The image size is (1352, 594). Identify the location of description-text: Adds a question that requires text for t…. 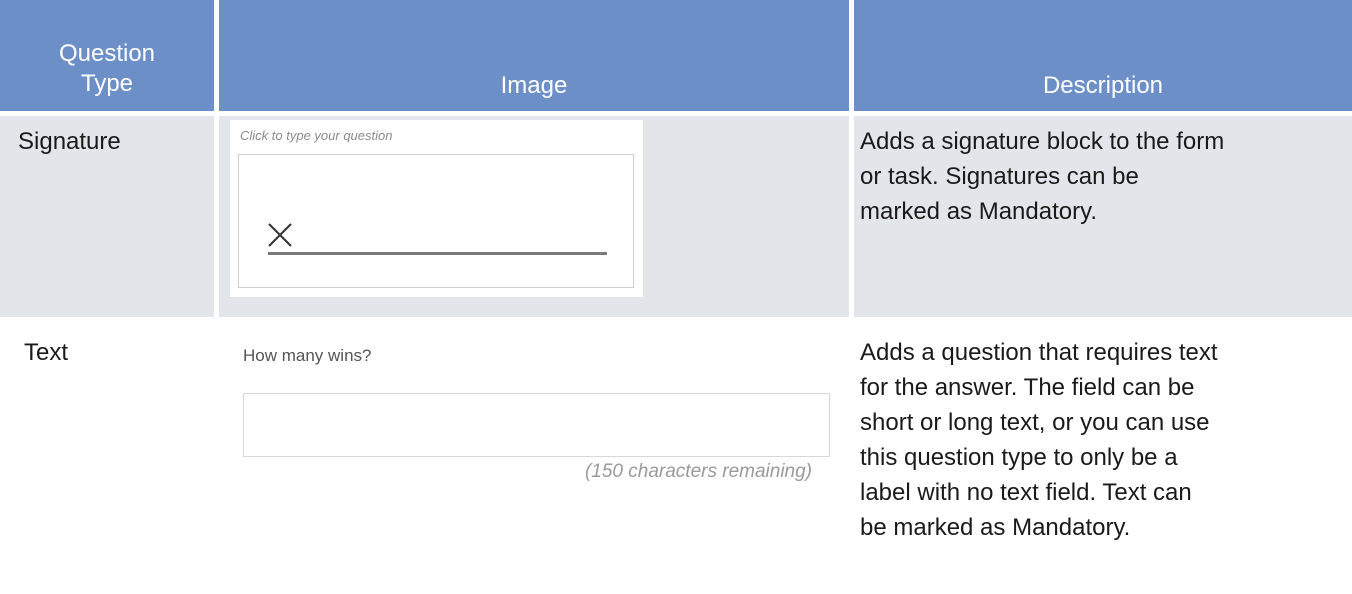
(1039, 440).